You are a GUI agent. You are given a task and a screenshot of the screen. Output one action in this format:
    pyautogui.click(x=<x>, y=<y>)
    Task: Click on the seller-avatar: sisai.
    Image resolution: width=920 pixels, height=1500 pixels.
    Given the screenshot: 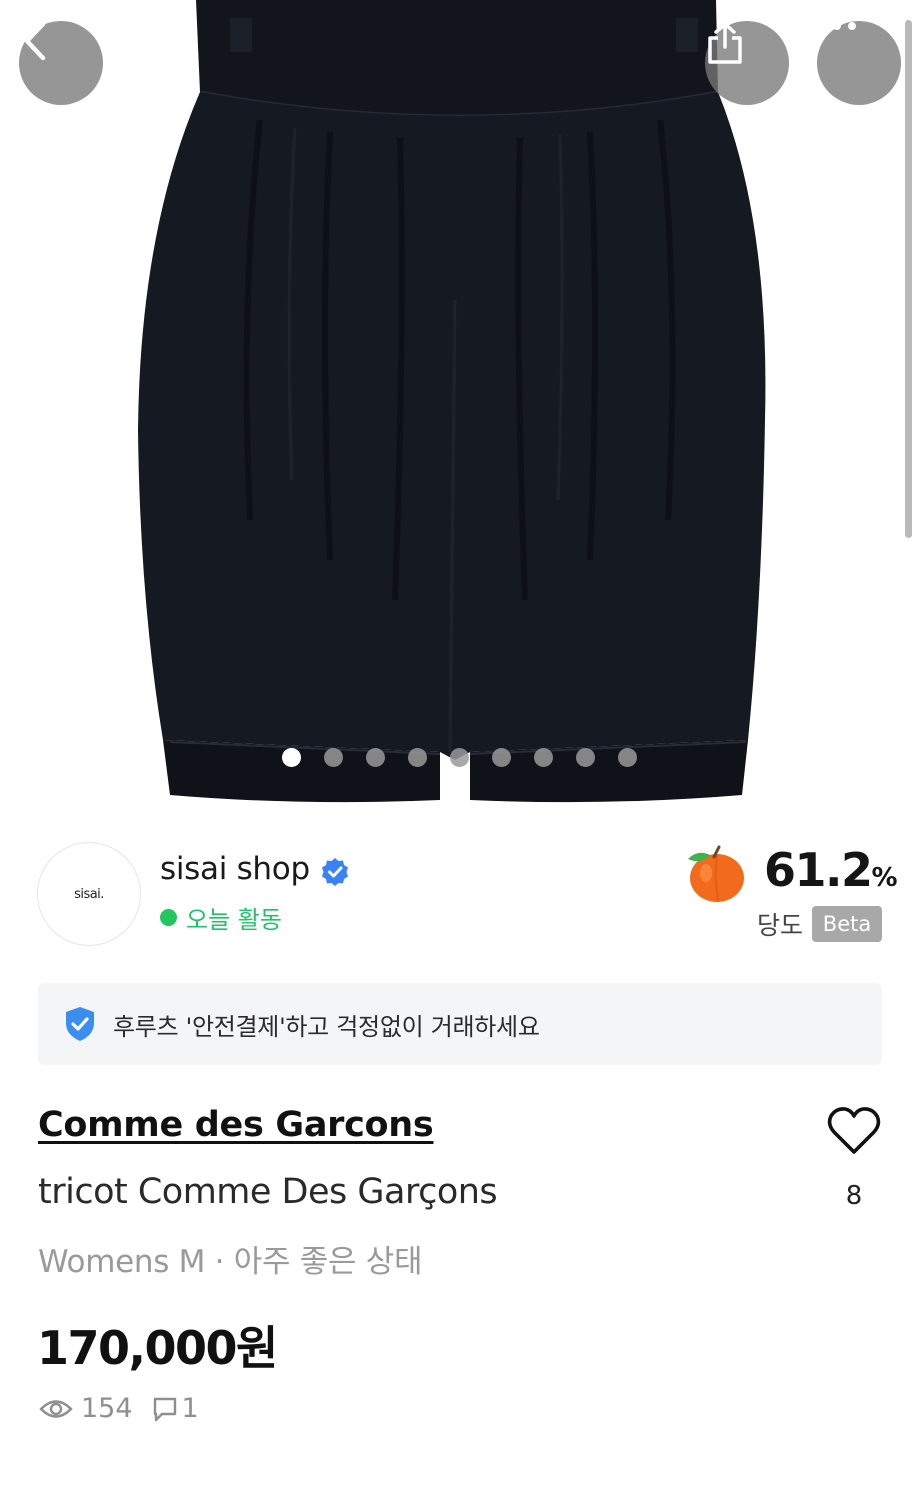 What is the action you would take?
    pyautogui.click(x=89, y=894)
    